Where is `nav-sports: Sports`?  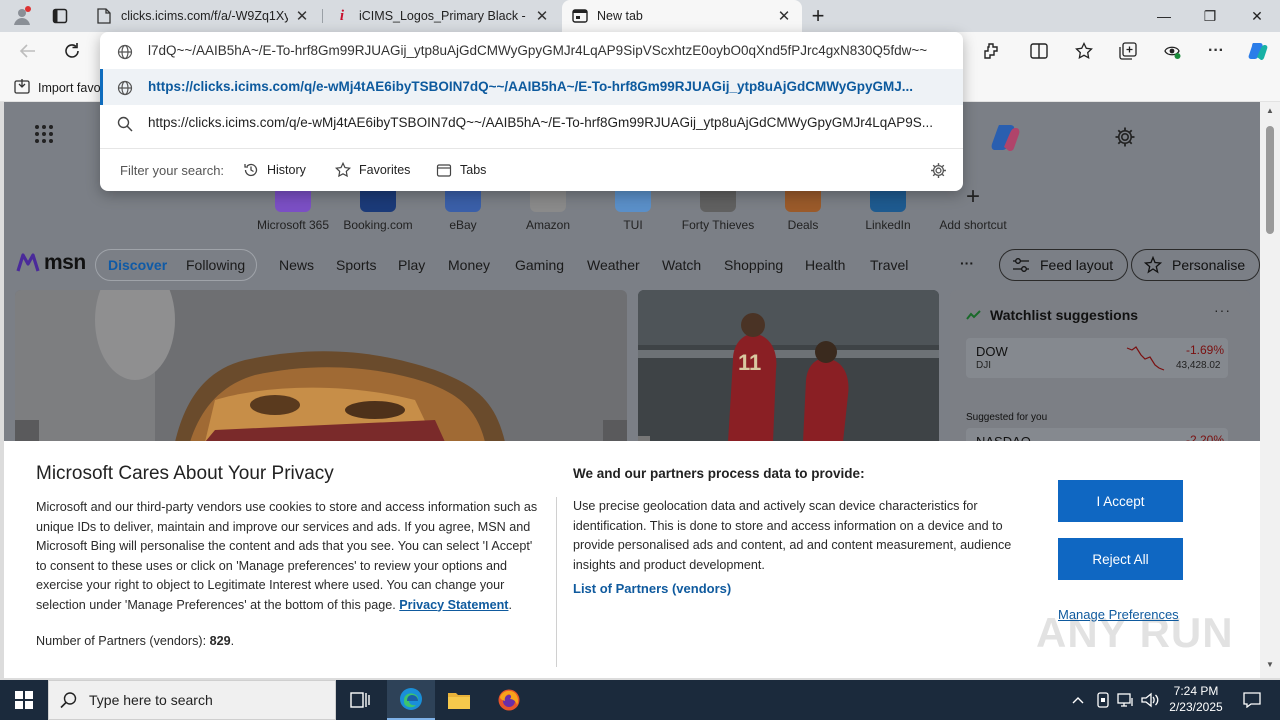 nav-sports: Sports is located at coordinates (356, 265).